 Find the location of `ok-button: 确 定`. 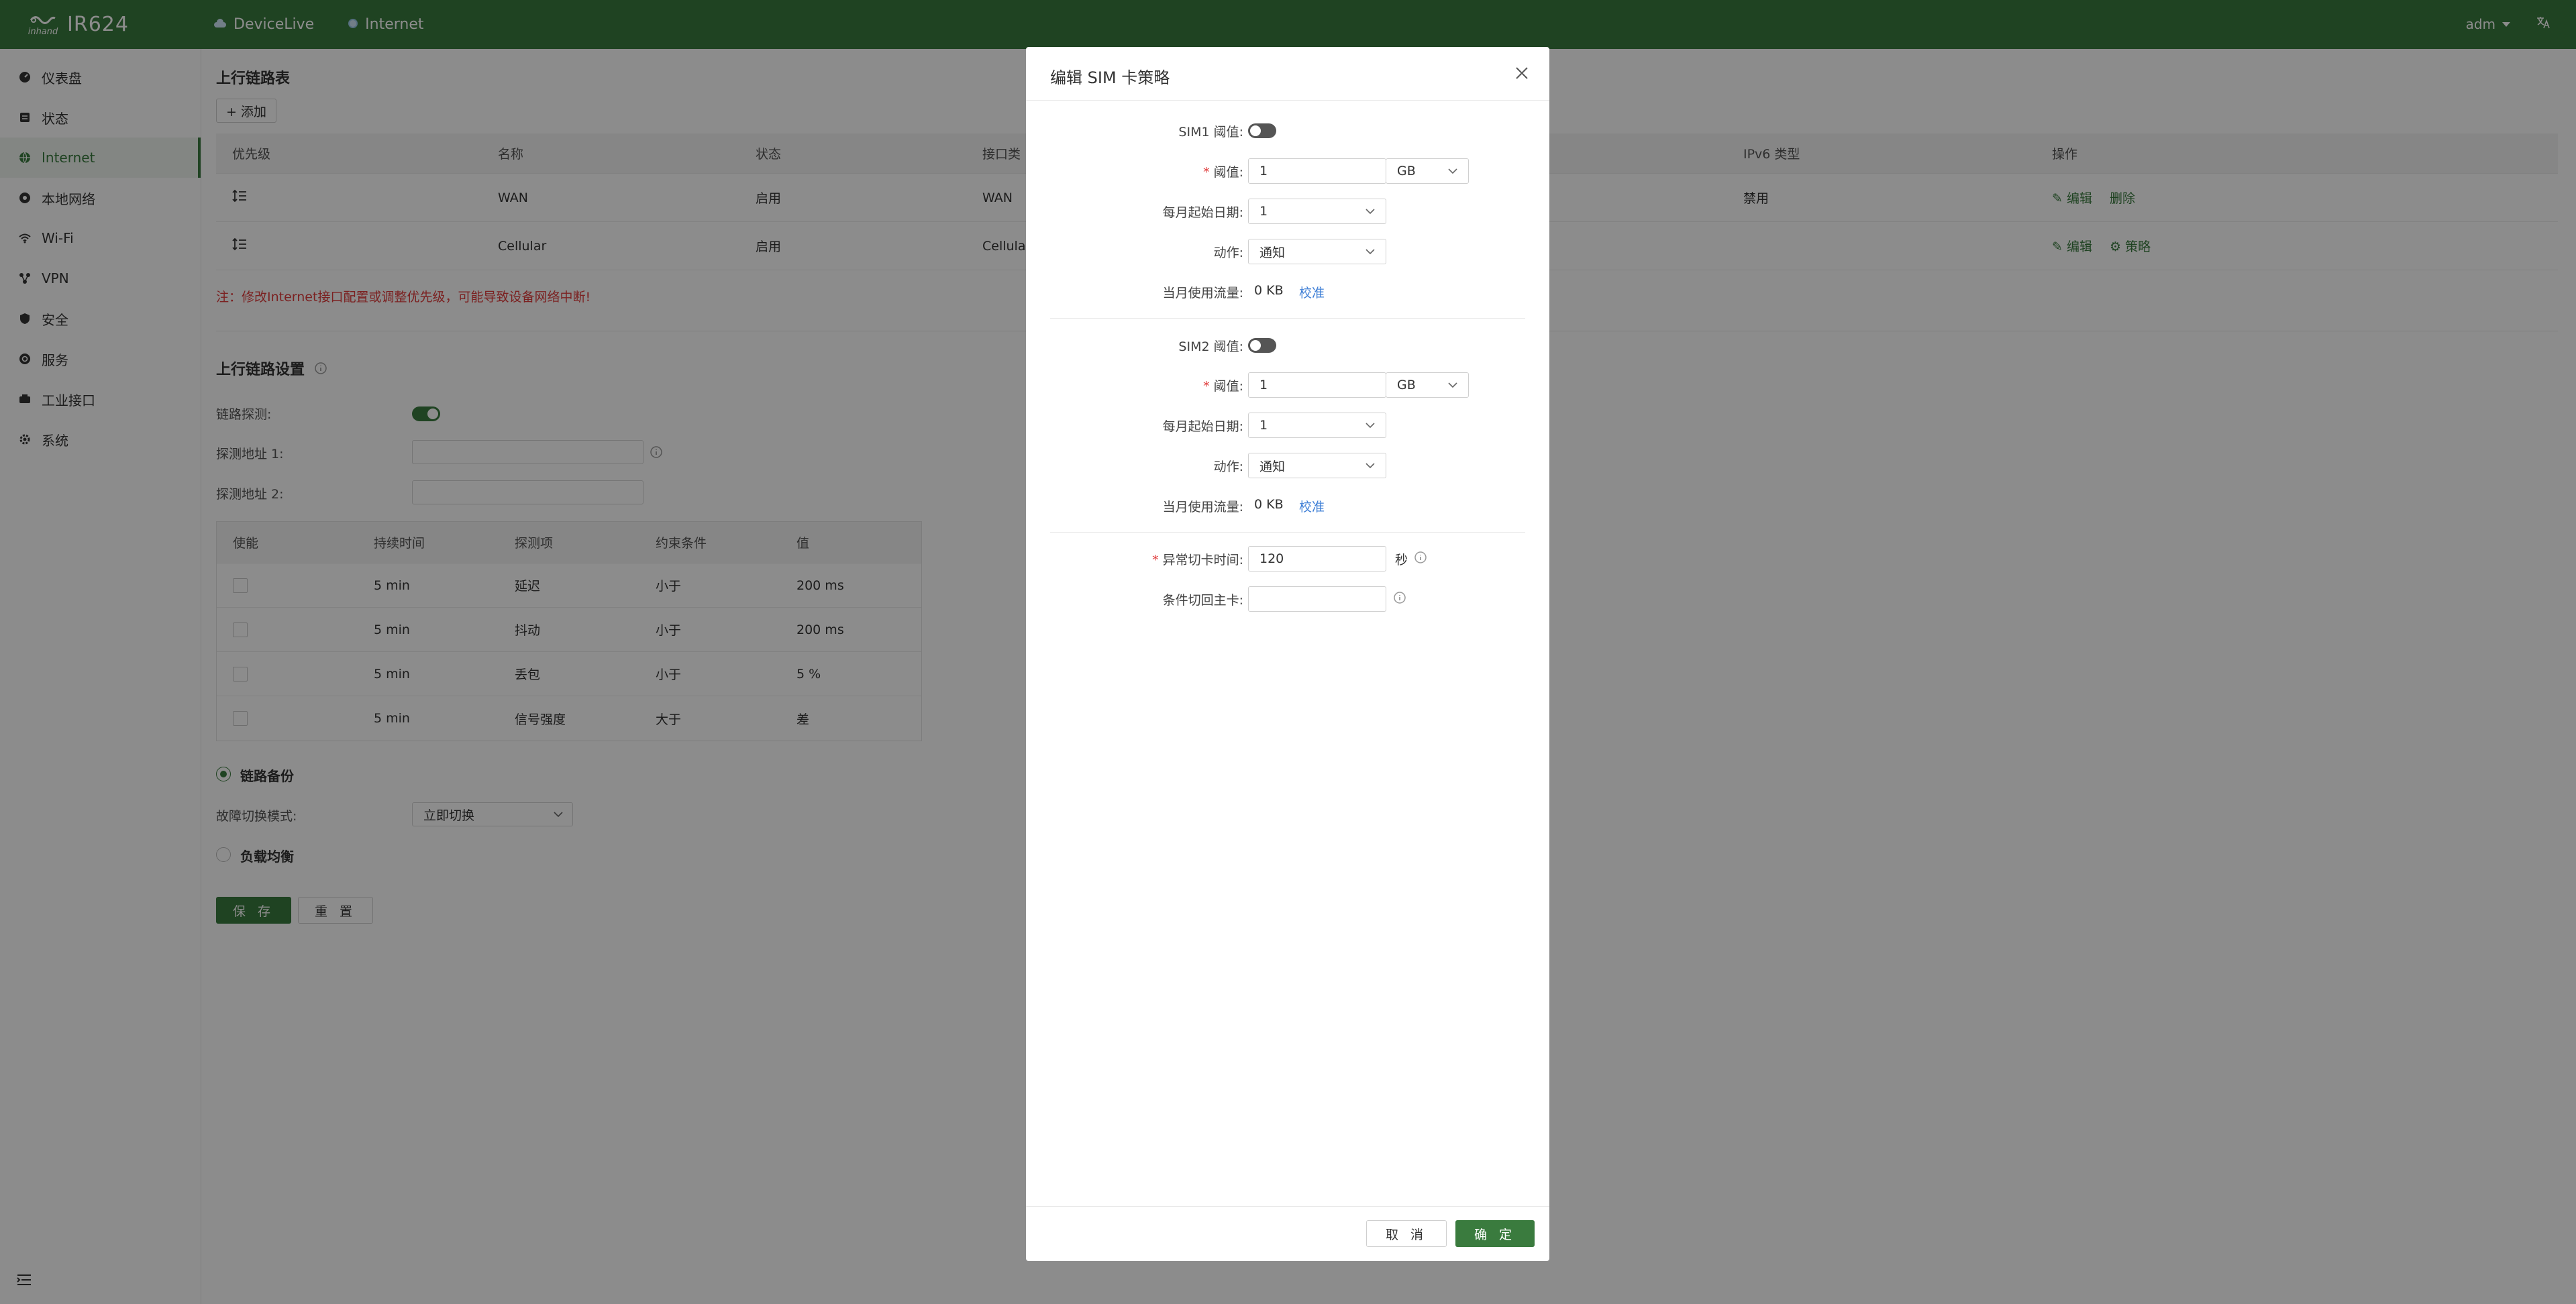

ok-button: 确 定 is located at coordinates (1495, 1234).